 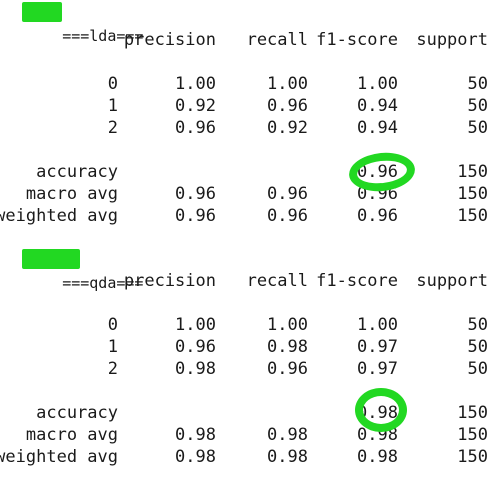 I want to click on qda-class-row: 0 1.00 1.00 1.00 50, so click(x=249, y=325).